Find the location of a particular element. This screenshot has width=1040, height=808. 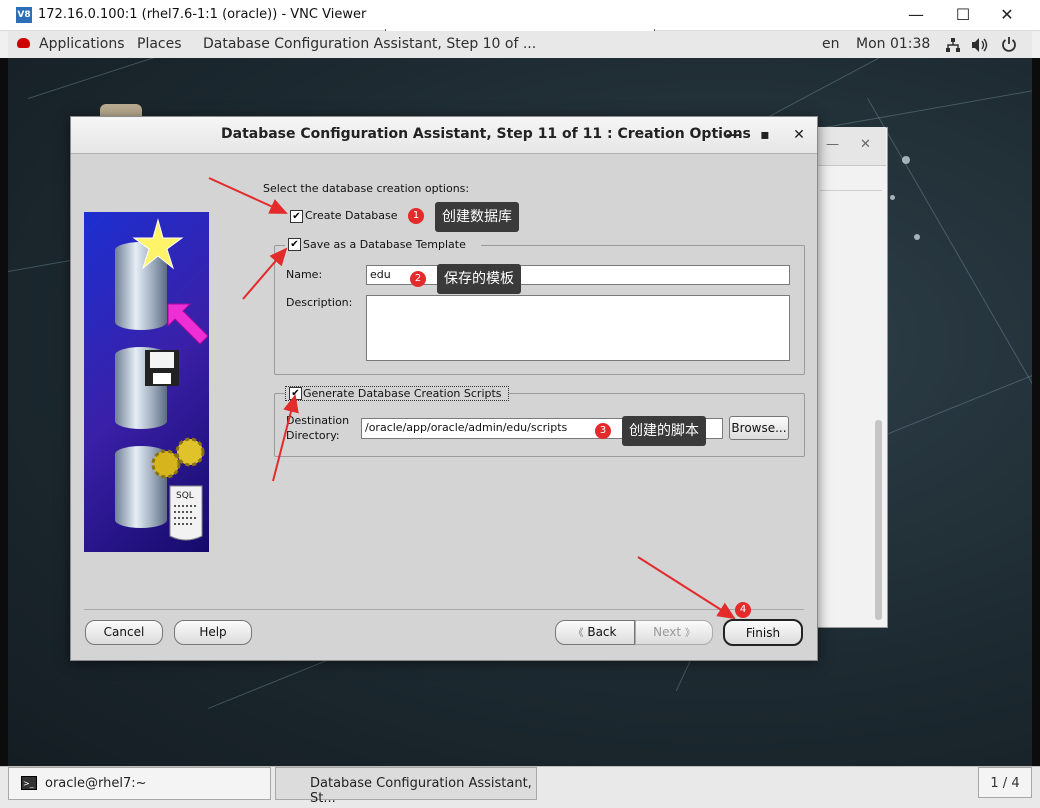

terminal-icon: >_ is located at coordinates (29, 783).